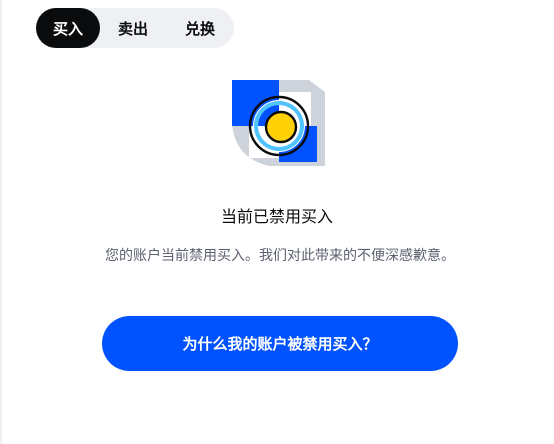 Image resolution: width=554 pixels, height=444 pixels. What do you see at coordinates (278, 123) in the screenshot?
I see `disabled-account-illustration` at bounding box center [278, 123].